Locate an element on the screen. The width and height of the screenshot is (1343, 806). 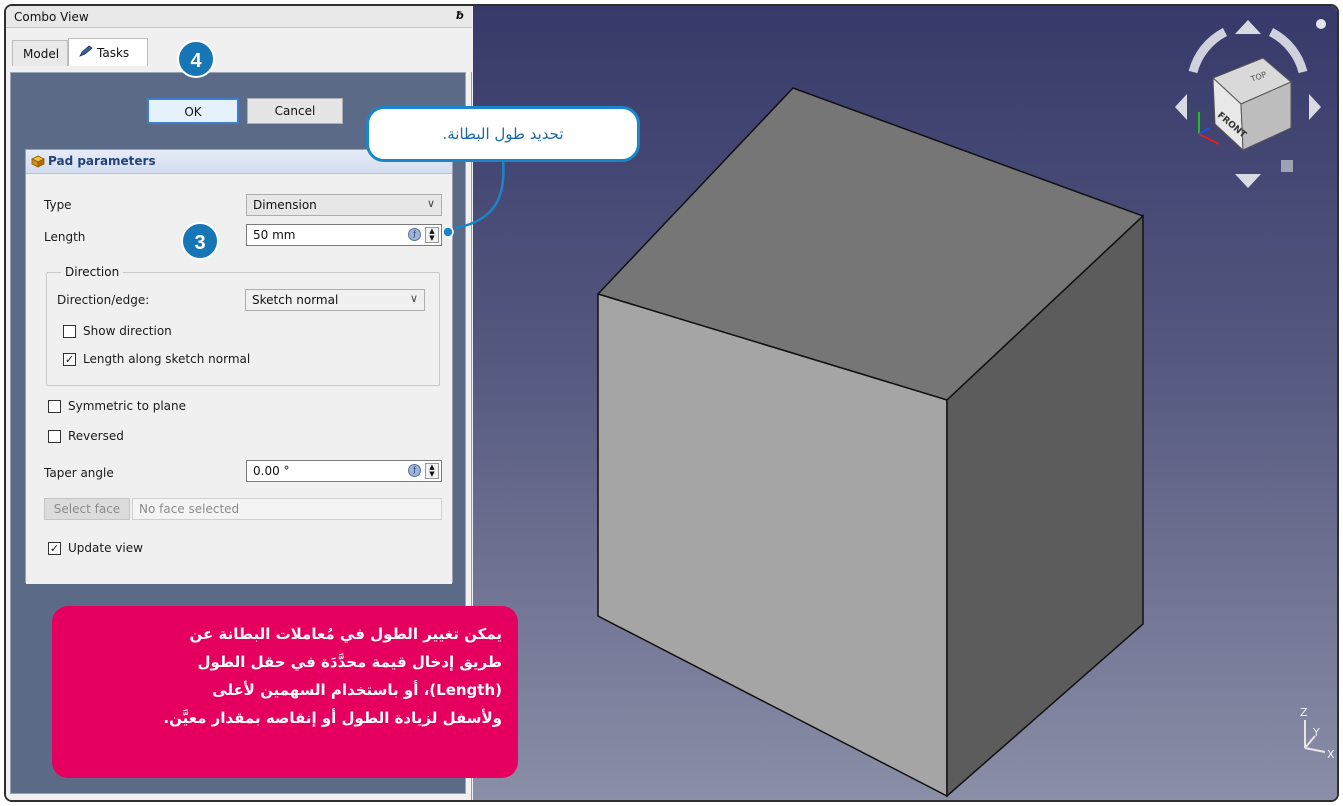
note-line-1: يمكن تغيير الطول في مُعاملات البطانة عن is located at coordinates (345, 634).